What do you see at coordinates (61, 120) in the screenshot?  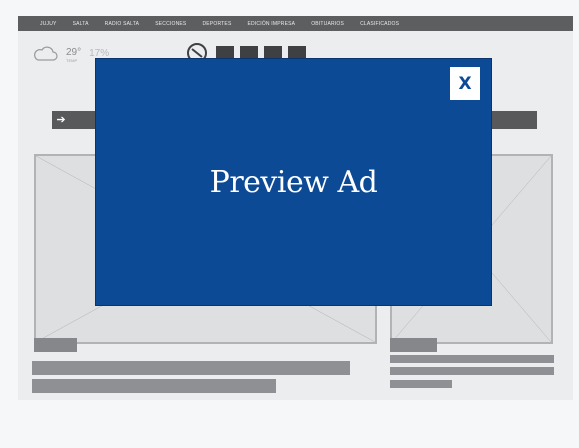 I see `arrow-right-icon: ➔` at bounding box center [61, 120].